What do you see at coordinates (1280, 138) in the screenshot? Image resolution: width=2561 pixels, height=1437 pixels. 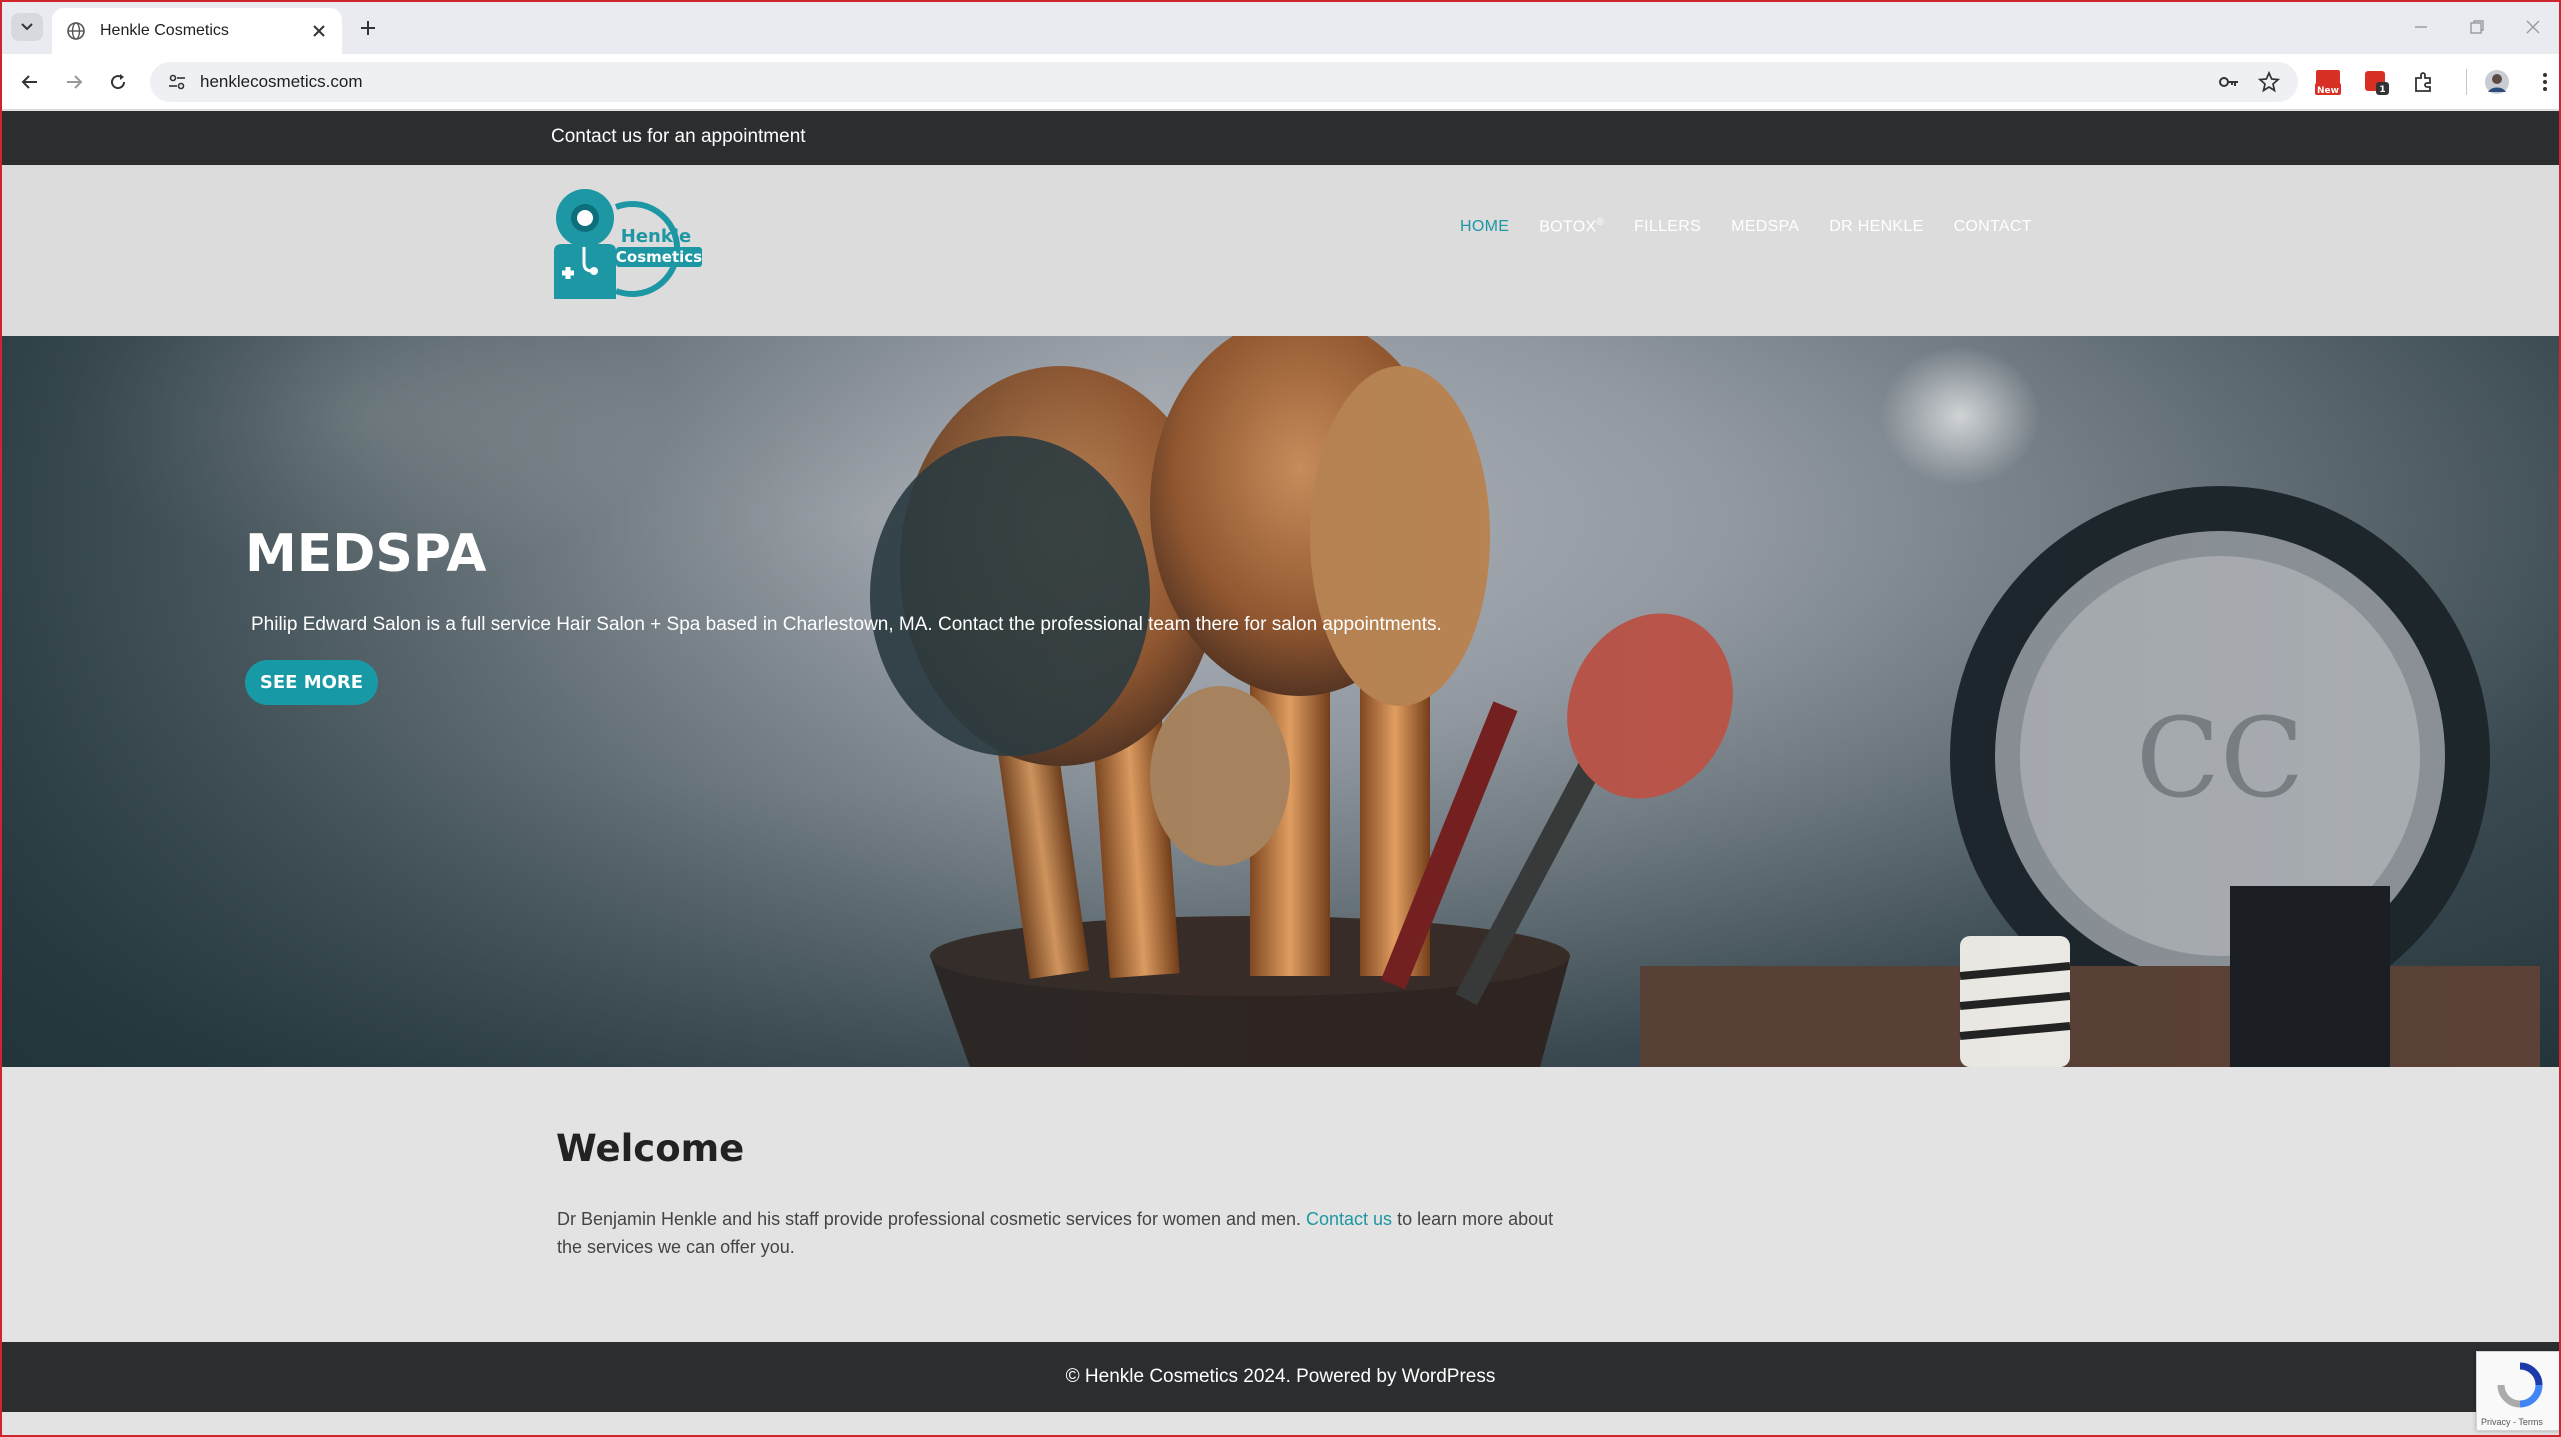 I see `top-info-bar: Contact us for an appointment` at bounding box center [1280, 138].